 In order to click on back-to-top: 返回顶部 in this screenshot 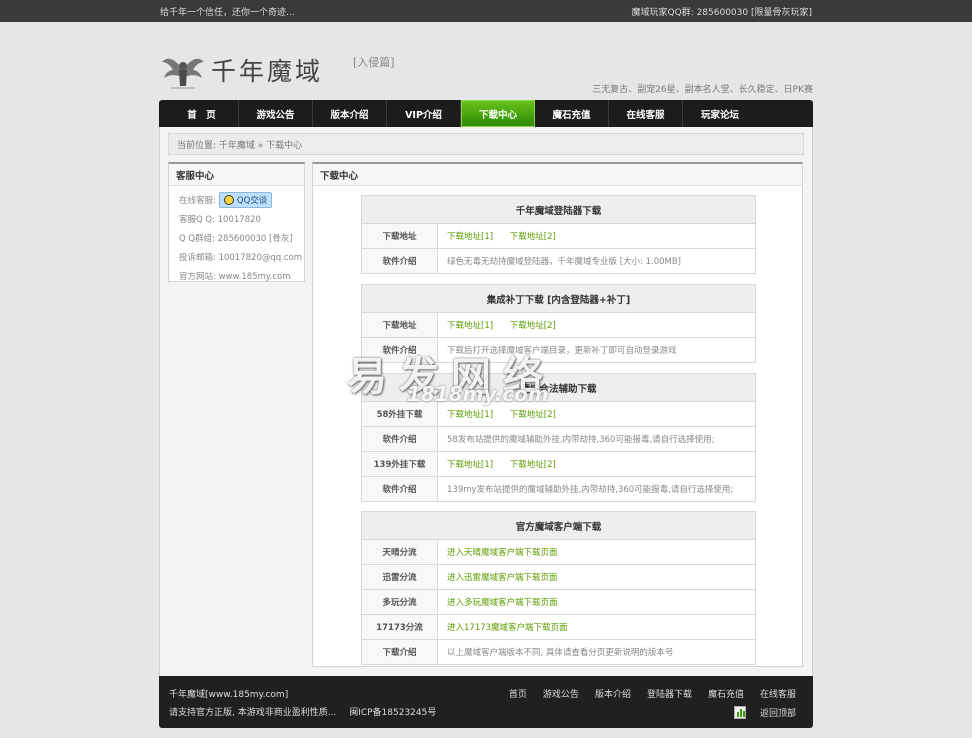, I will do `click(764, 712)`.